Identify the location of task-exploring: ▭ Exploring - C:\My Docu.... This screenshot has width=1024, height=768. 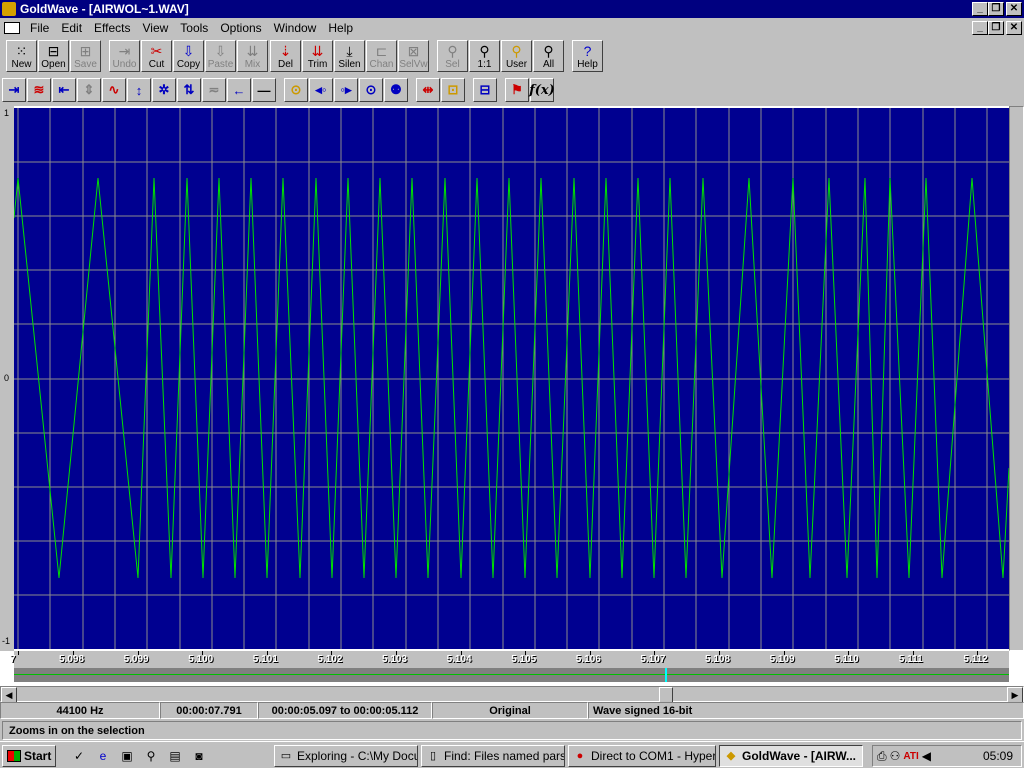
(346, 756).